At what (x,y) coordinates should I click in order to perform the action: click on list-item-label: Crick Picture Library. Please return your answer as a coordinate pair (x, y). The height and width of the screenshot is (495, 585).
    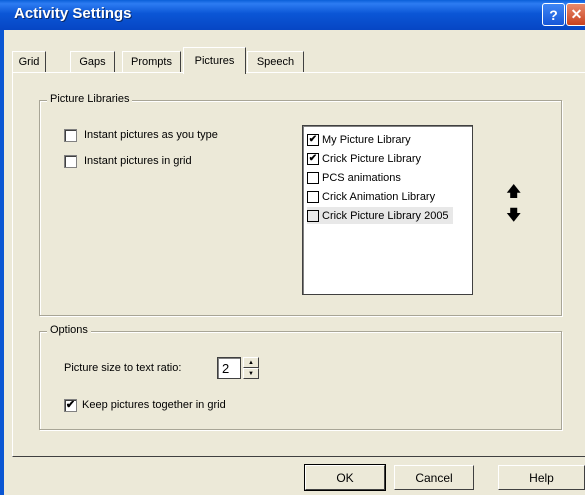
    Looking at the image, I should click on (372, 158).